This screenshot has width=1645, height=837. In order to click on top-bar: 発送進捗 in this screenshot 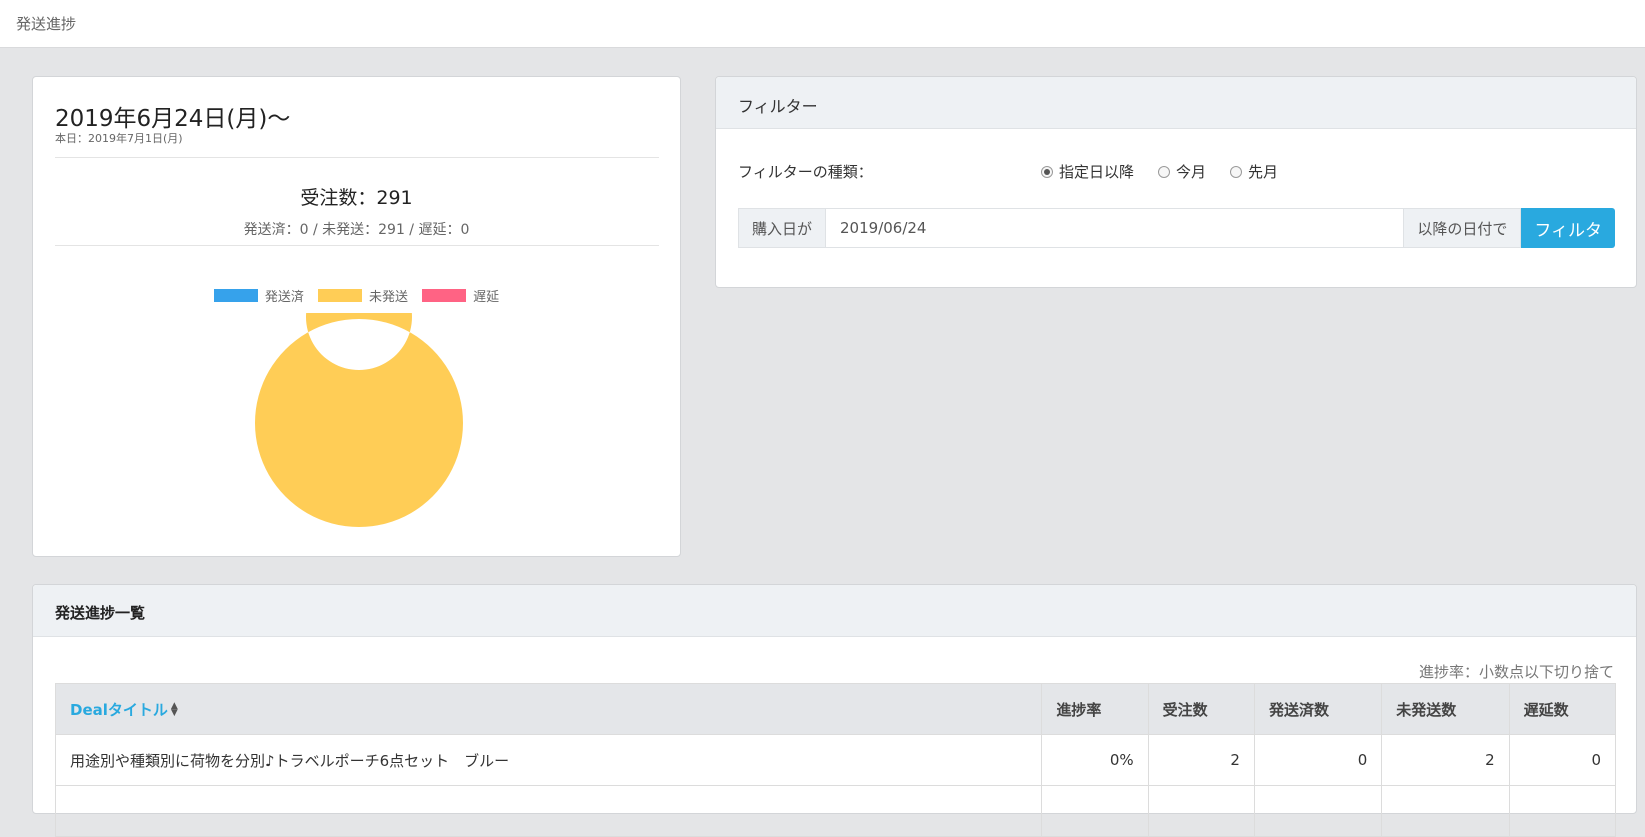, I will do `click(822, 24)`.